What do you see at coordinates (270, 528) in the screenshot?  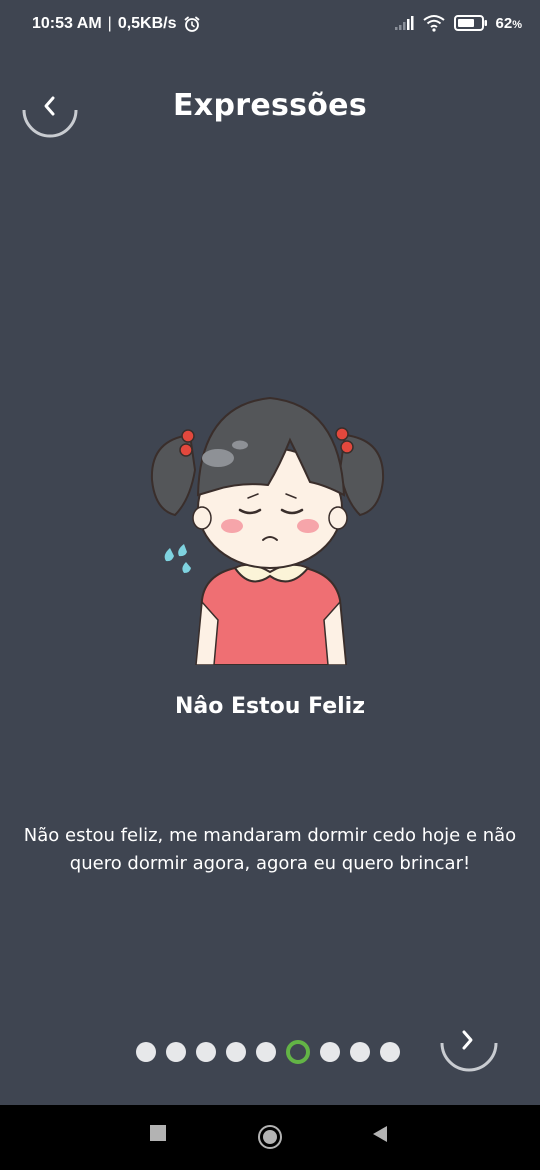 I see `sad-girl-illustration` at bounding box center [270, 528].